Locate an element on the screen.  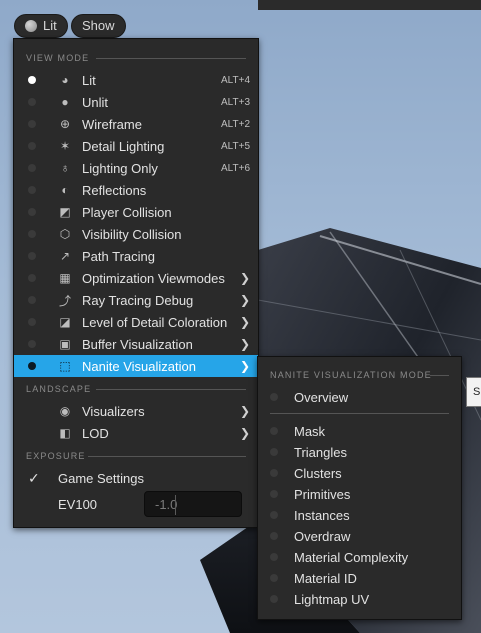
sphere-lit-icon: ◕ is located at coordinates (65, 80).